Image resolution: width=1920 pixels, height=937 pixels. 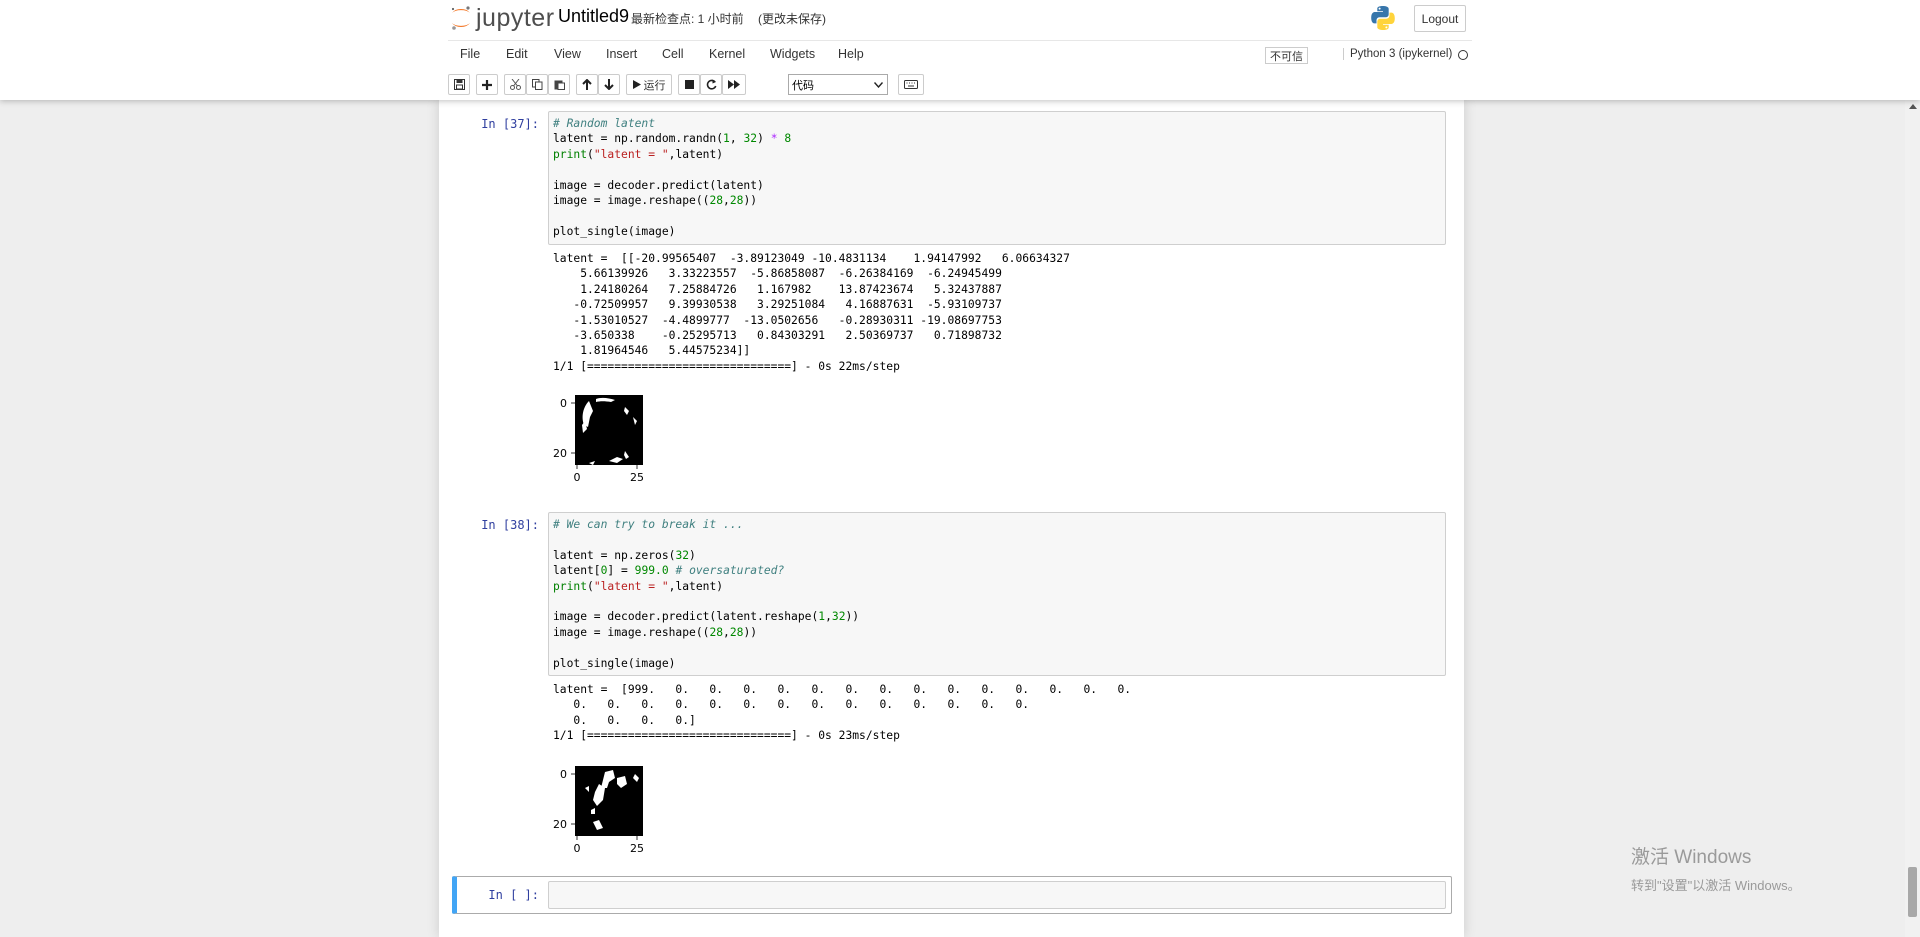 What do you see at coordinates (792, 19) in the screenshot?
I see `autosave-status: (更改未保存)` at bounding box center [792, 19].